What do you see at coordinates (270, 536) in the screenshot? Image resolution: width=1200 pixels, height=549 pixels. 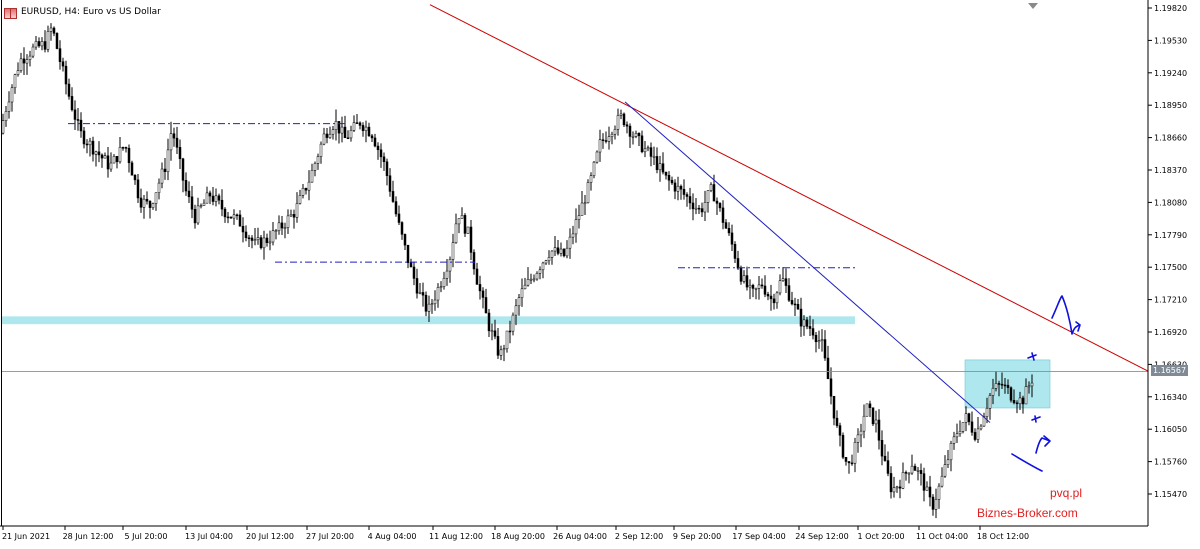 I see `x-tick-label: 20 Jul 12:00` at bounding box center [270, 536].